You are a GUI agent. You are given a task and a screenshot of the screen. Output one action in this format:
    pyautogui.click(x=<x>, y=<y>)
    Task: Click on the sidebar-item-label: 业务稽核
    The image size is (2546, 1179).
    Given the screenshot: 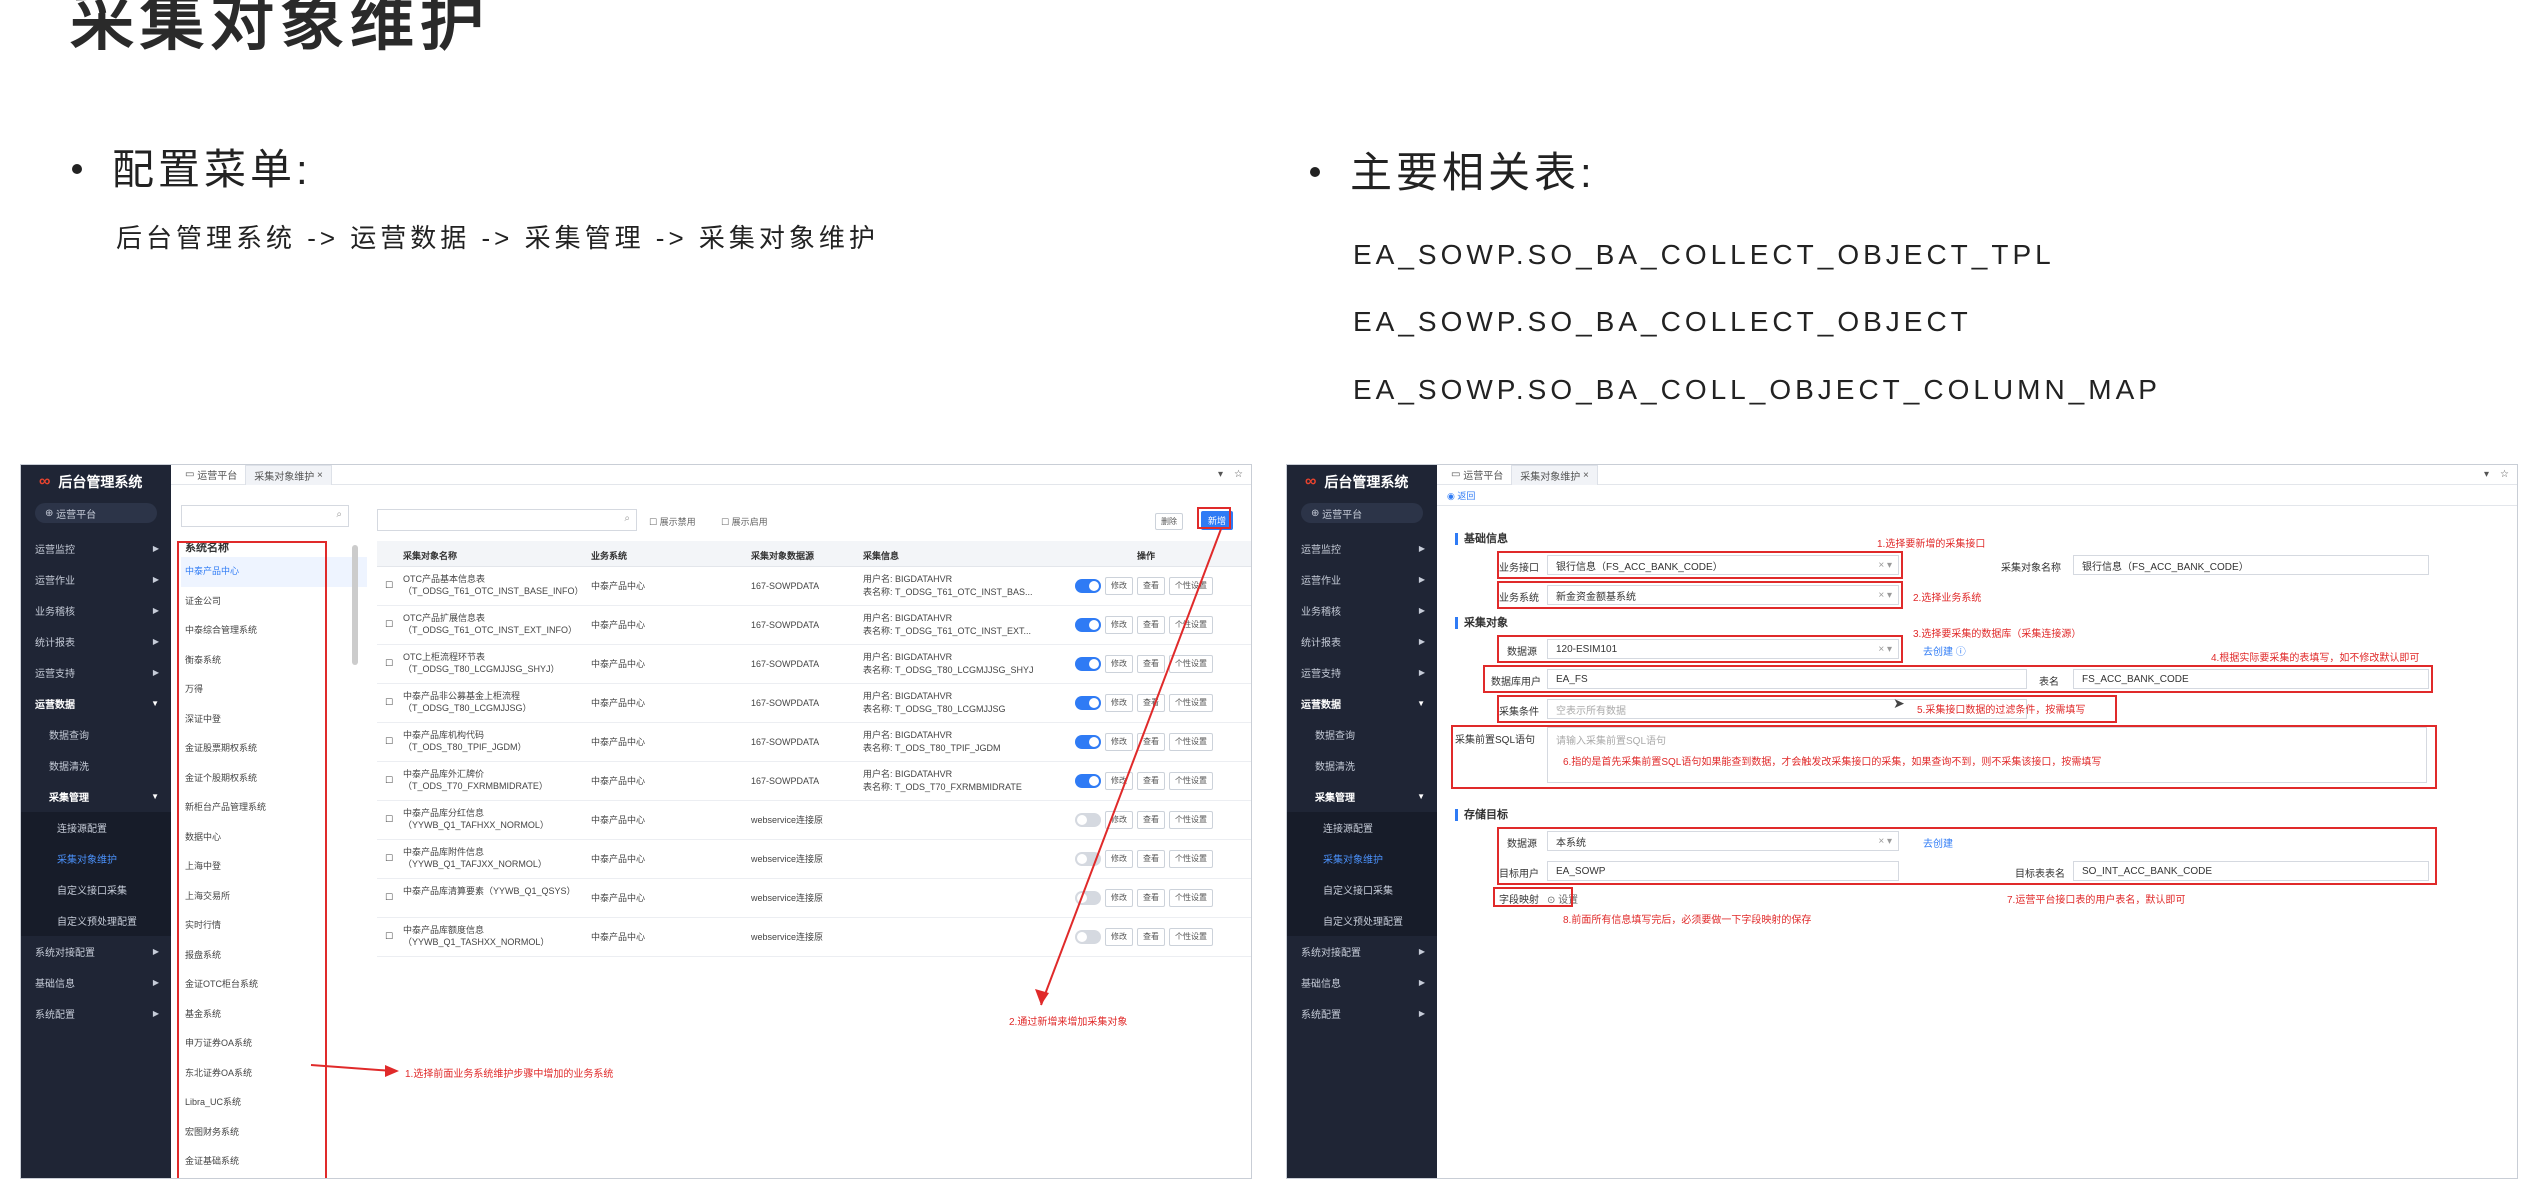 What is the action you would take?
    pyautogui.click(x=1321, y=612)
    